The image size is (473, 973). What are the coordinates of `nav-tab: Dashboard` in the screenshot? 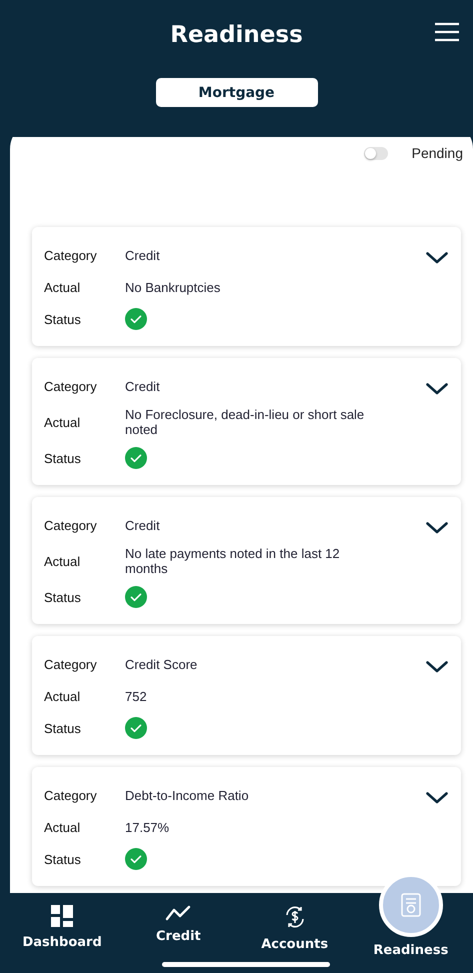 It's located at (62, 933).